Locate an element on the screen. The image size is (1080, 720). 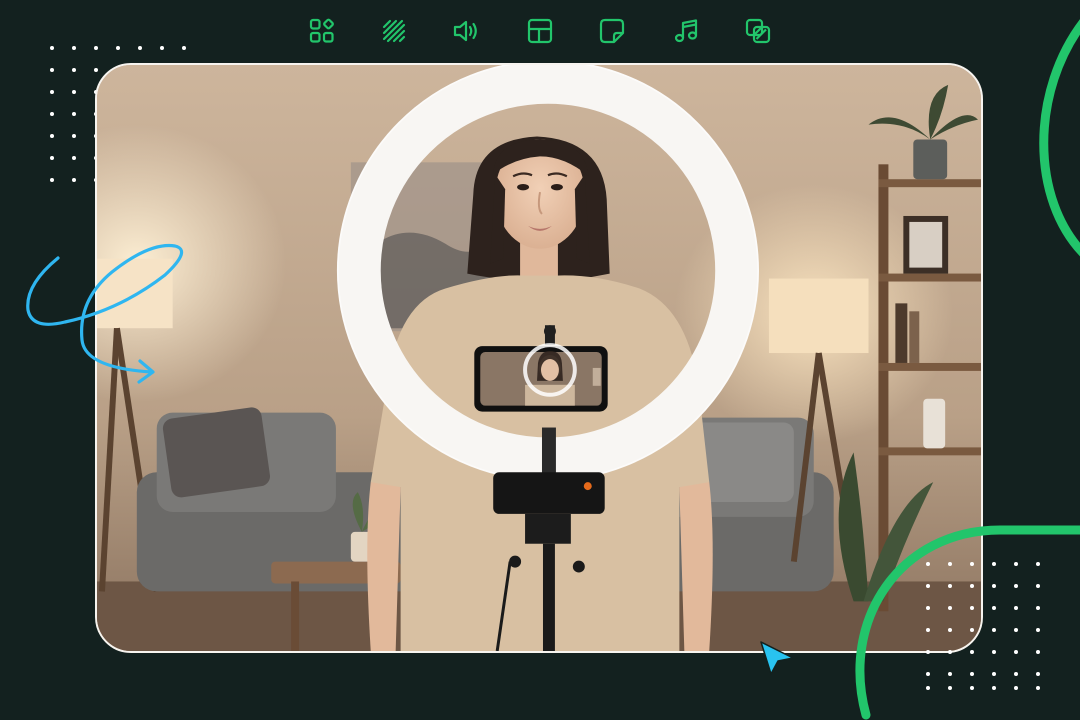
editor-toolbar is located at coordinates (540, 31).